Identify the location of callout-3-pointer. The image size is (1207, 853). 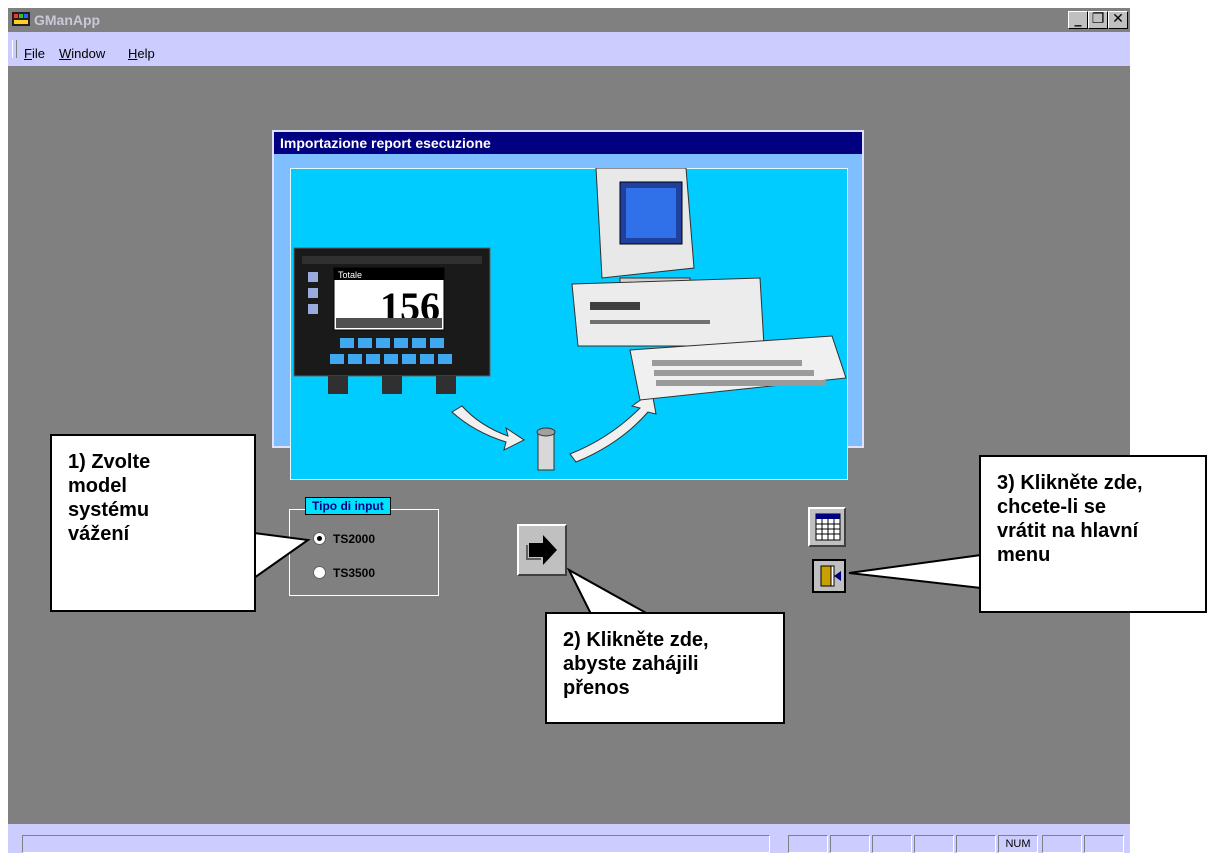
(915, 571).